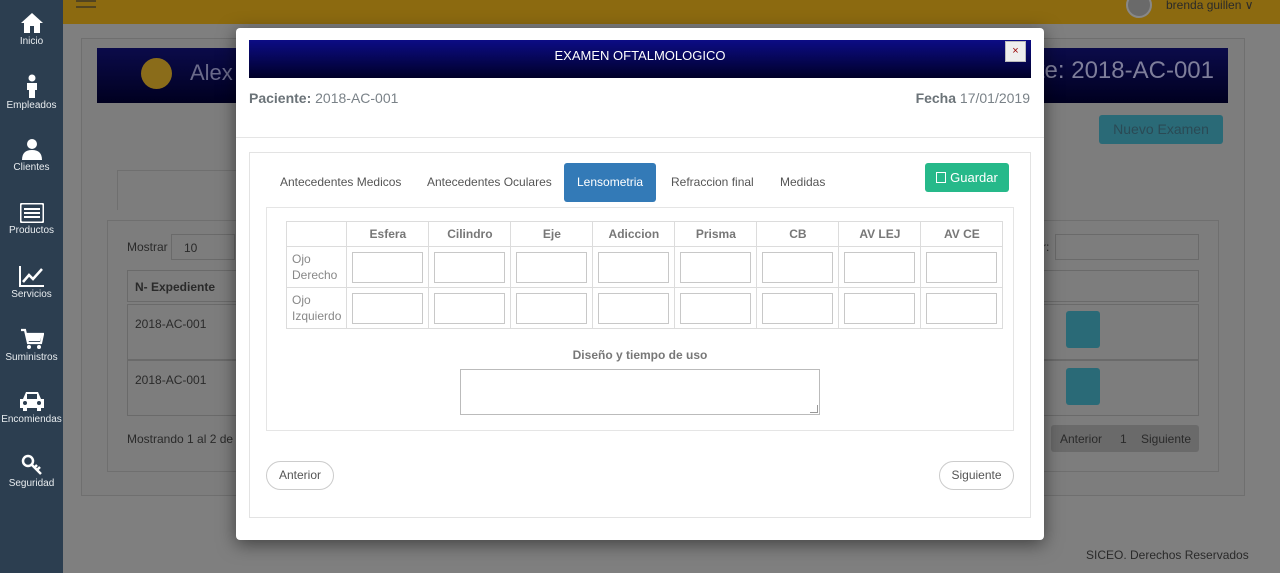 This screenshot has width=1280, height=573. What do you see at coordinates (86, 7) in the screenshot?
I see `menu-icon` at bounding box center [86, 7].